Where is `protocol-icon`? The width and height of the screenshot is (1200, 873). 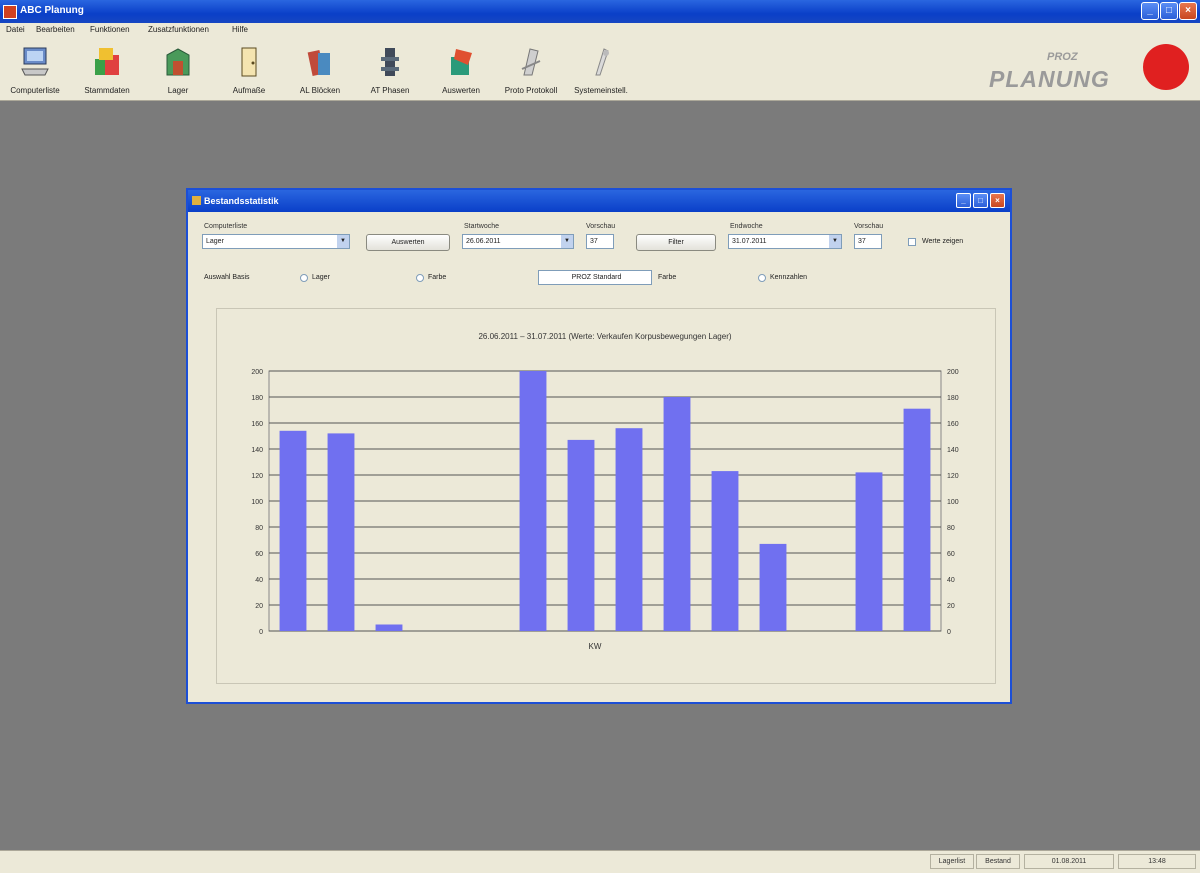 protocol-icon is located at coordinates (531, 62).